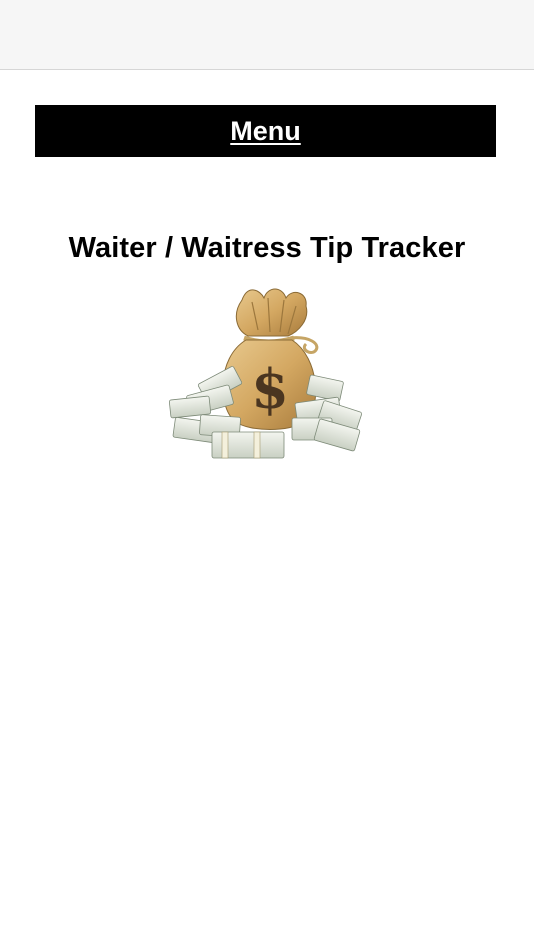 The height and width of the screenshot is (950, 534). What do you see at coordinates (270, 389) in the screenshot?
I see `dollar-sign-icon: $` at bounding box center [270, 389].